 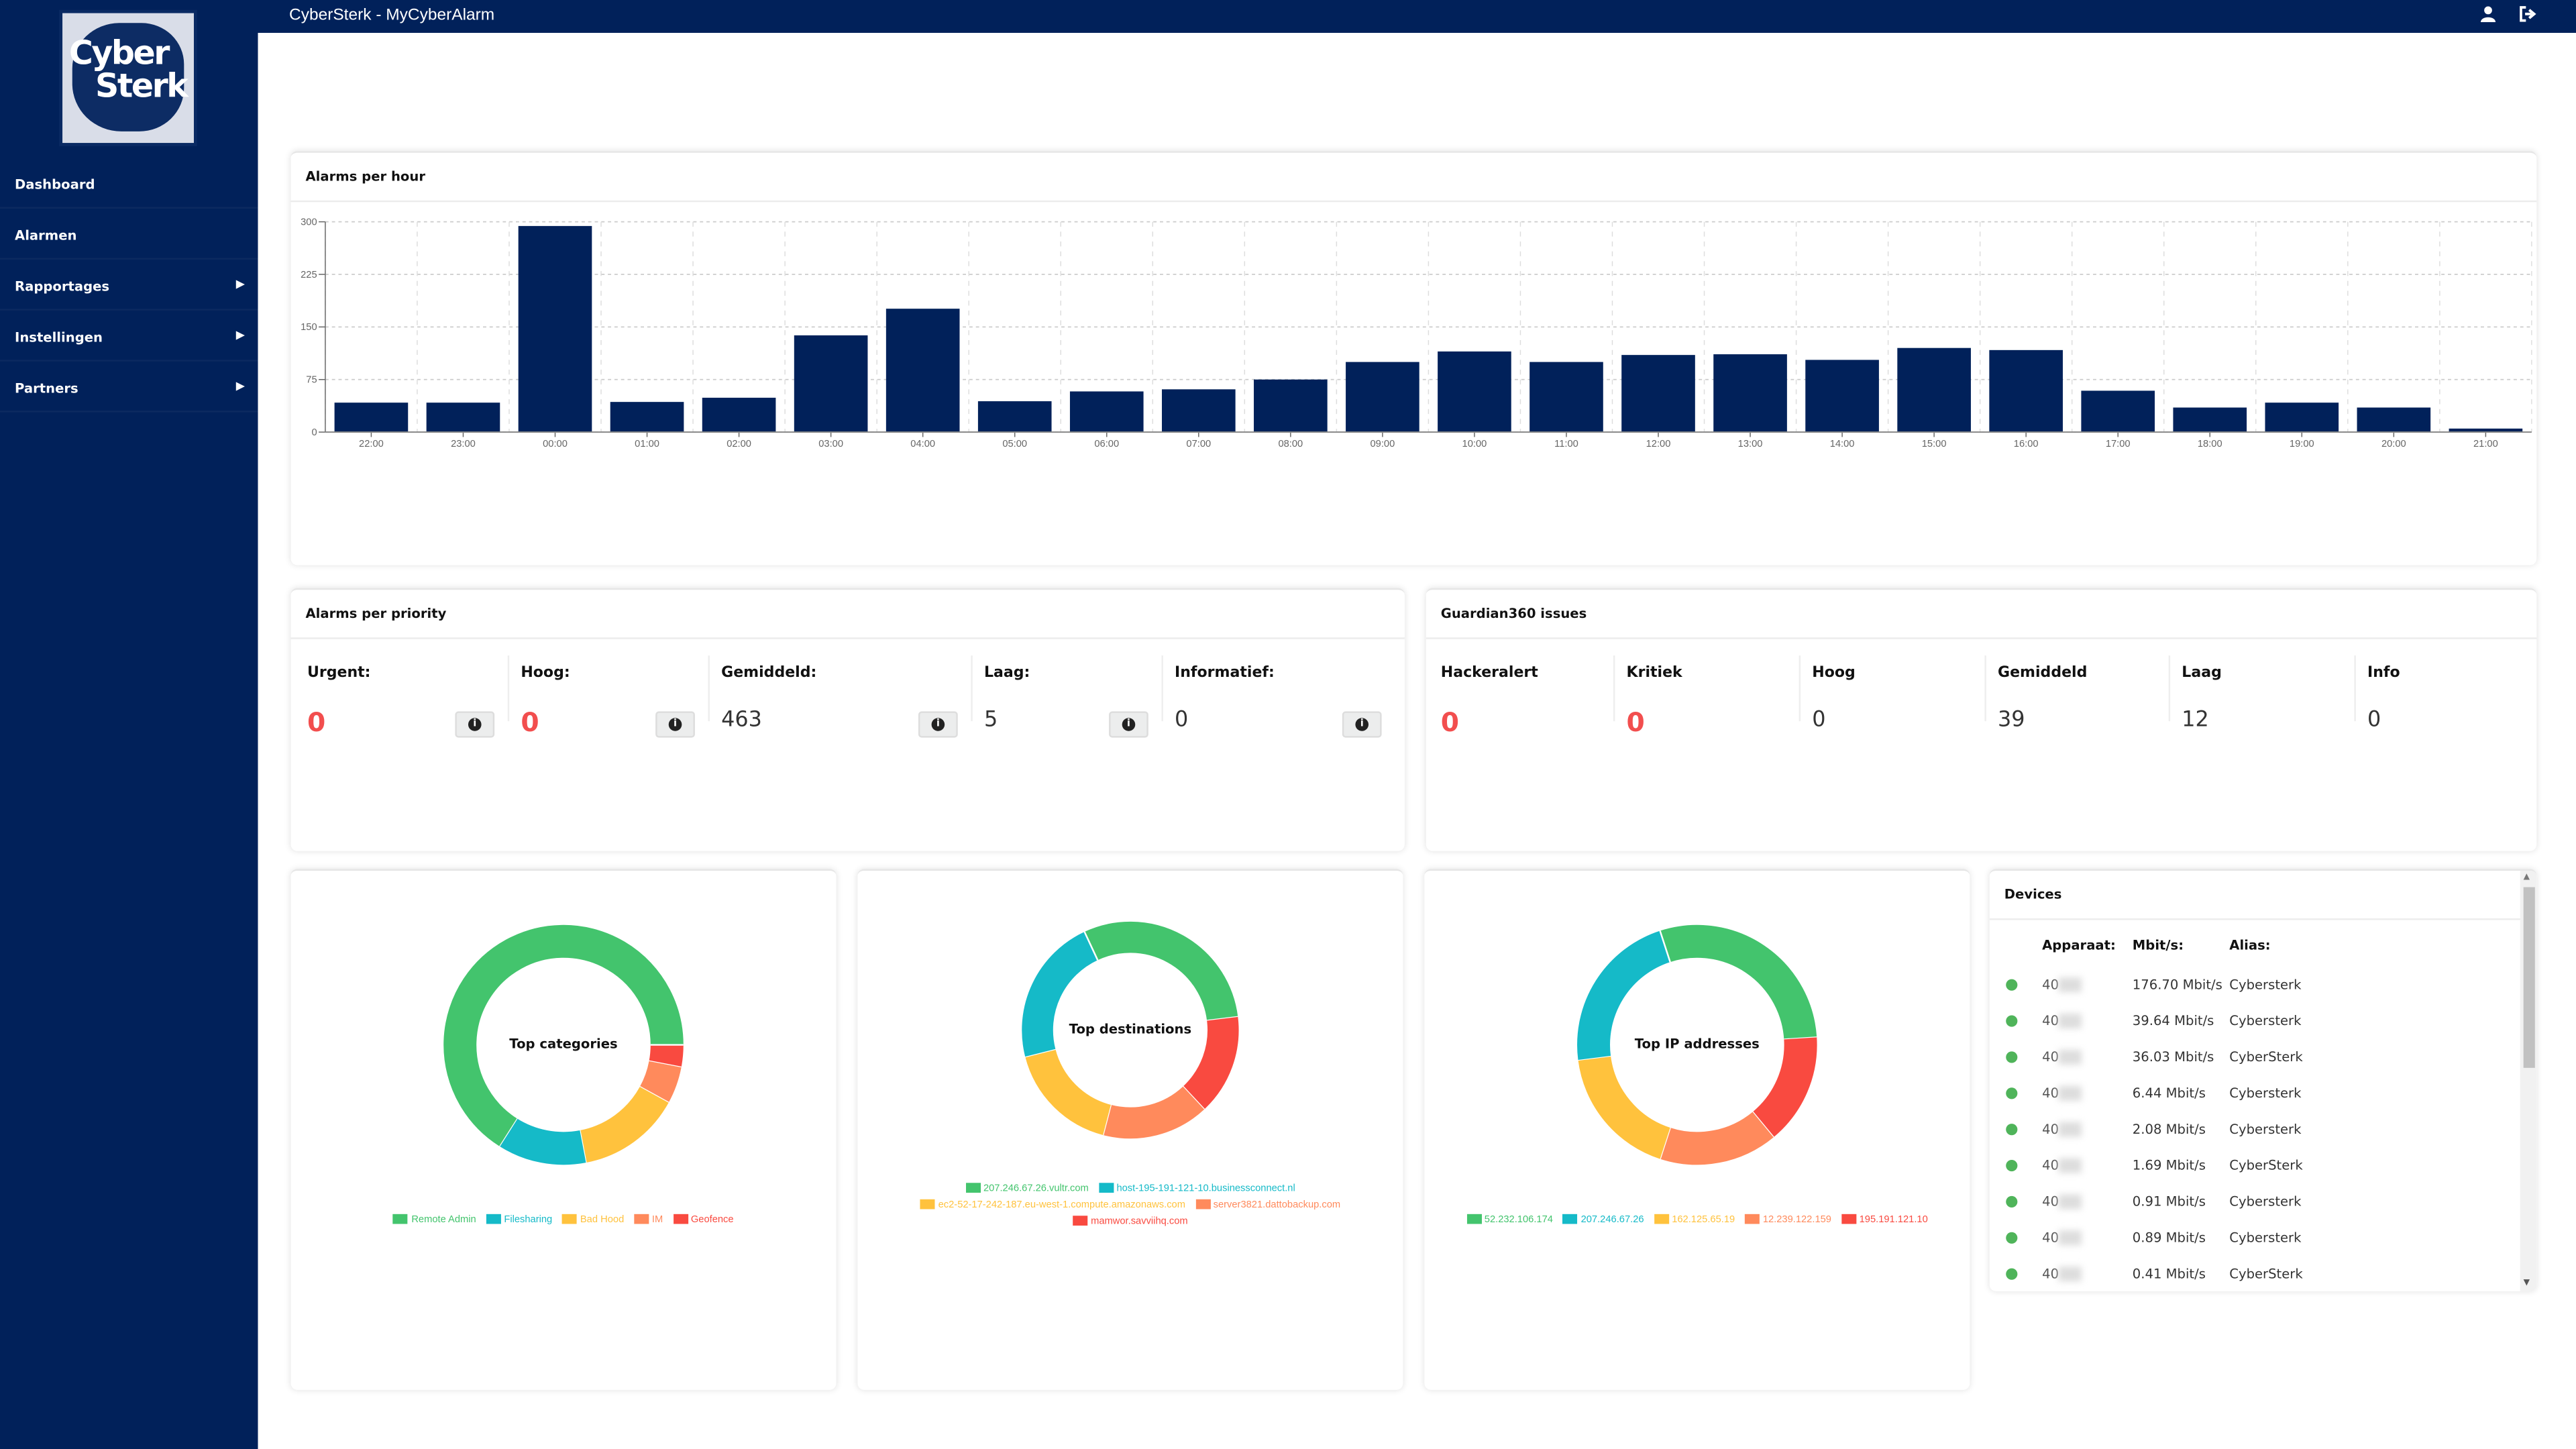 I want to click on bar-16:00, so click(x=2026, y=391).